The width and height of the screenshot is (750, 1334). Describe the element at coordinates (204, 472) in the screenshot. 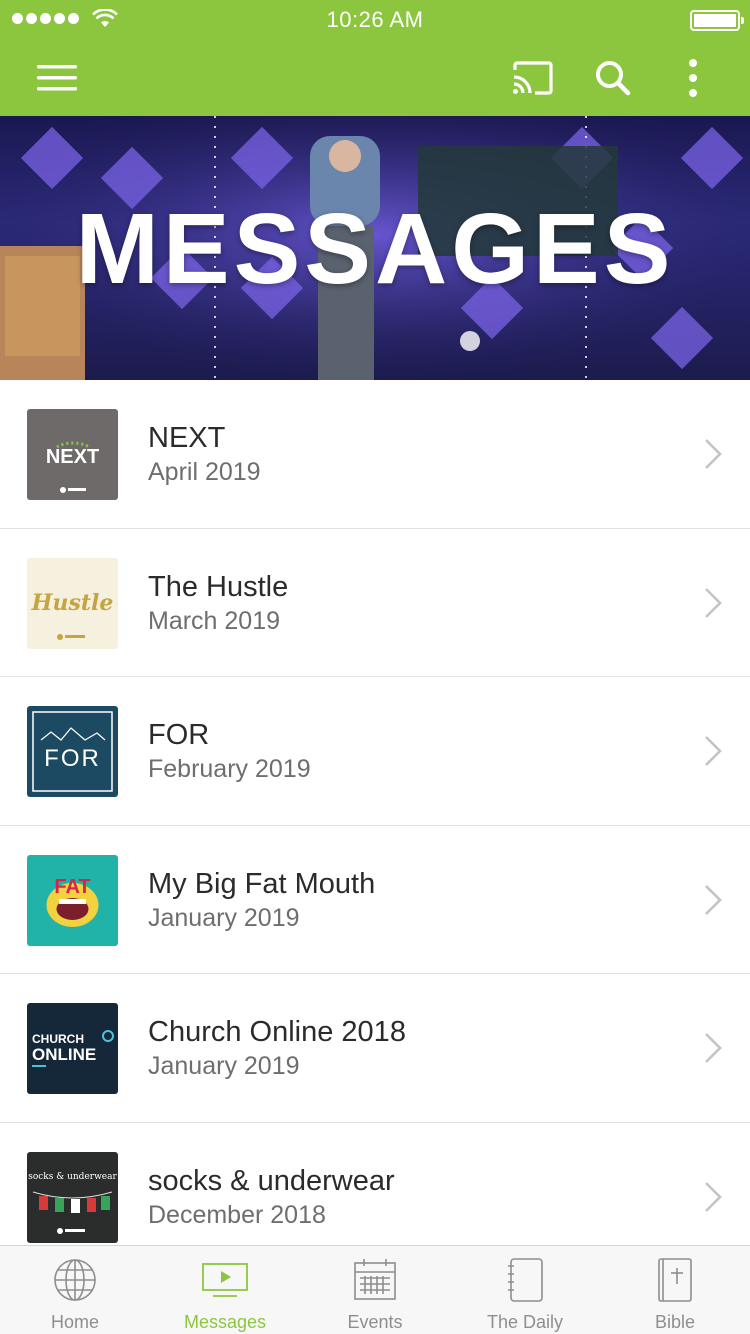

I see `message-date: April 2019` at that location.